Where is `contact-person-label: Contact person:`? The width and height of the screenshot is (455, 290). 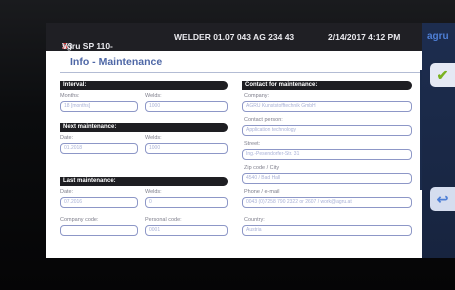
contact-person-label: Contact person: is located at coordinates (263, 120).